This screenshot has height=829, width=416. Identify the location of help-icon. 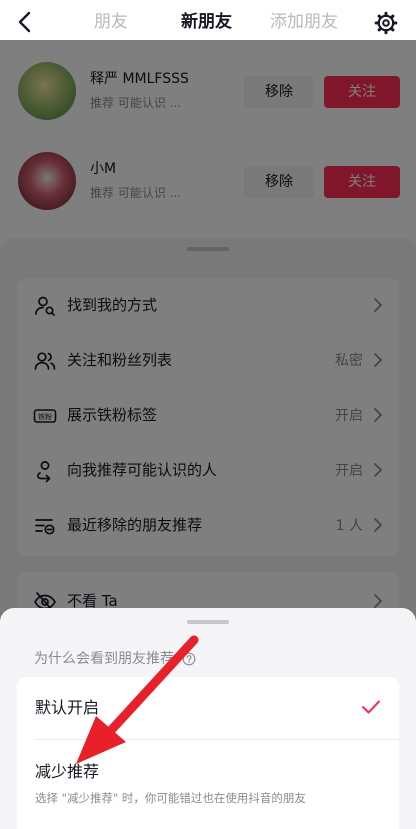
(189, 659).